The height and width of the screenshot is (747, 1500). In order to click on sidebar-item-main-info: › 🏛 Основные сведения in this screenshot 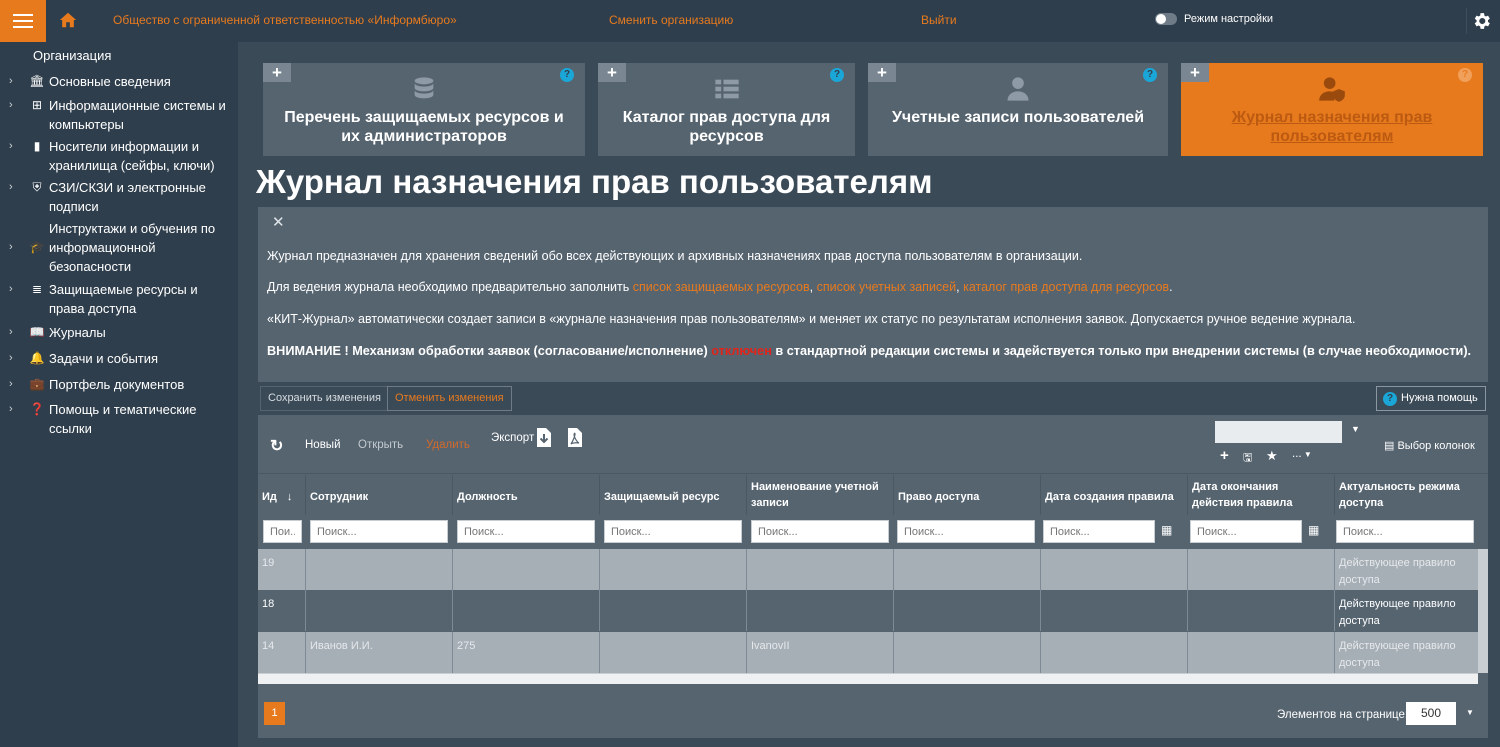, I will do `click(119, 81)`.